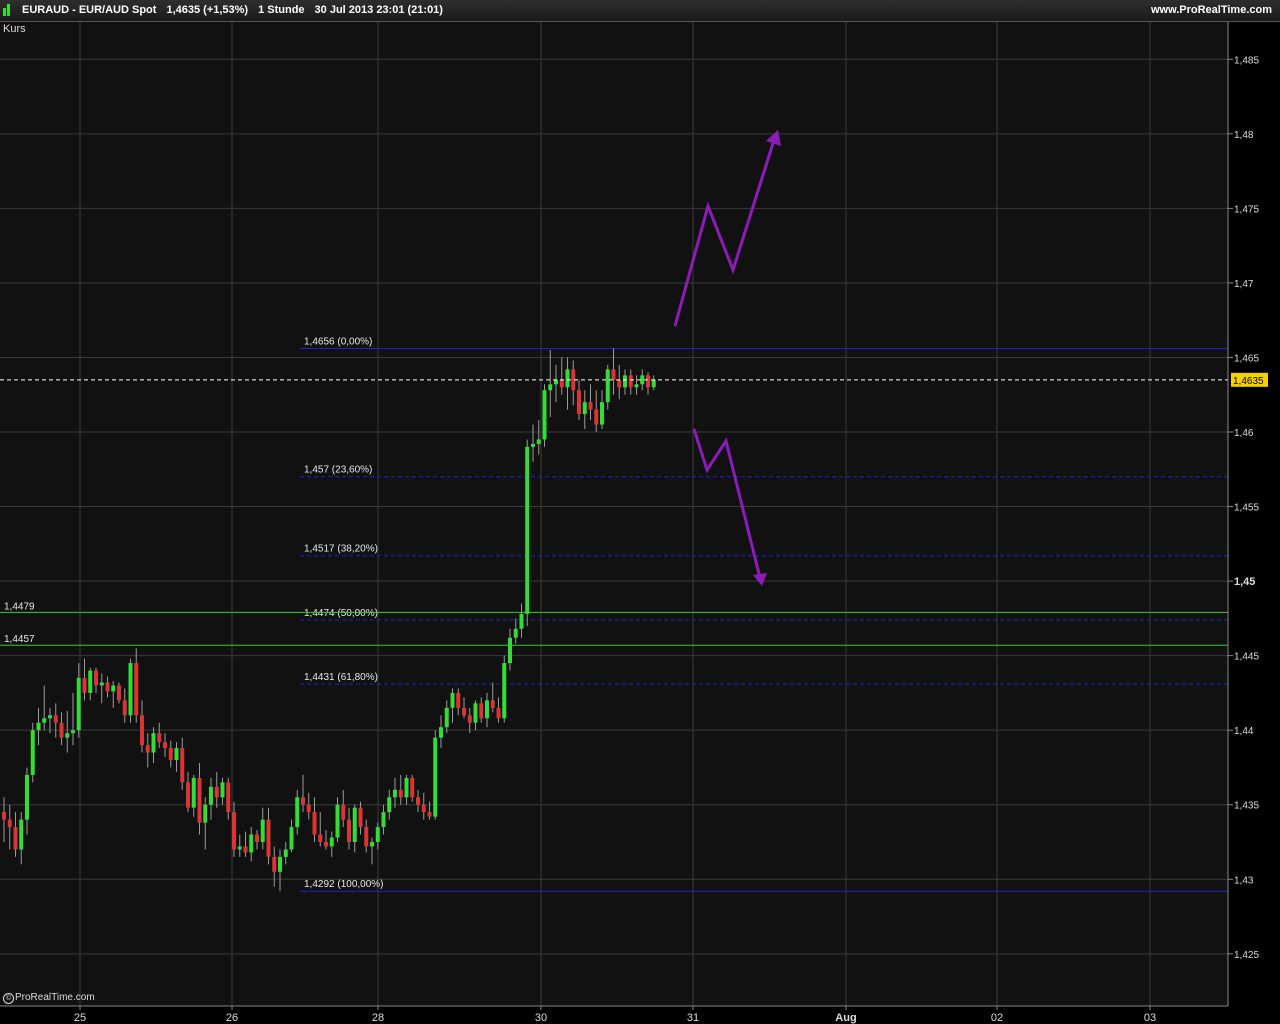 The width and height of the screenshot is (1280, 1024). What do you see at coordinates (1244, 284) in the screenshot?
I see `y-tick-label: 1,47` at bounding box center [1244, 284].